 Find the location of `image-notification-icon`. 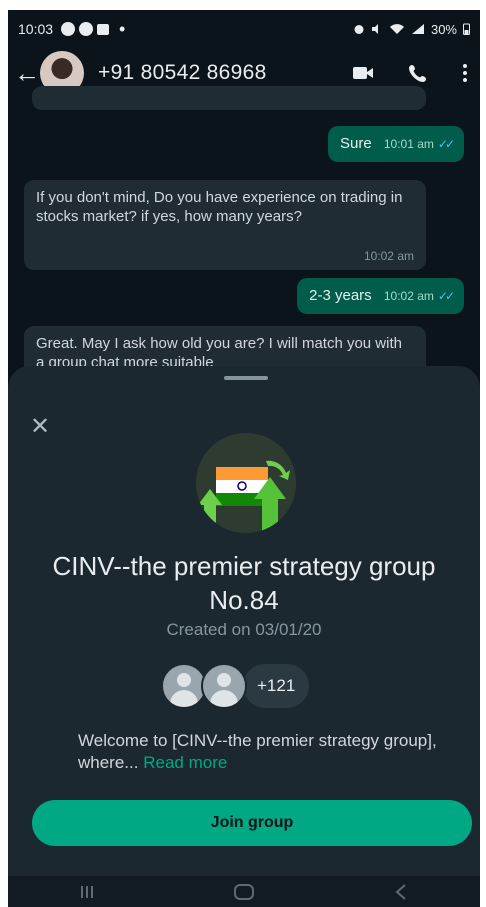

image-notification-icon is located at coordinates (103, 29).